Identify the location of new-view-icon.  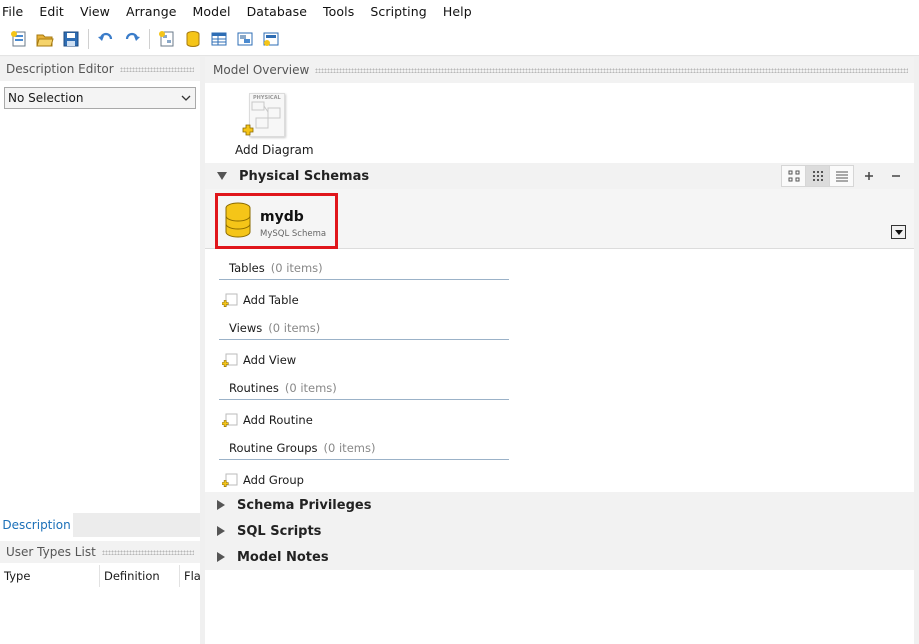
(245, 39).